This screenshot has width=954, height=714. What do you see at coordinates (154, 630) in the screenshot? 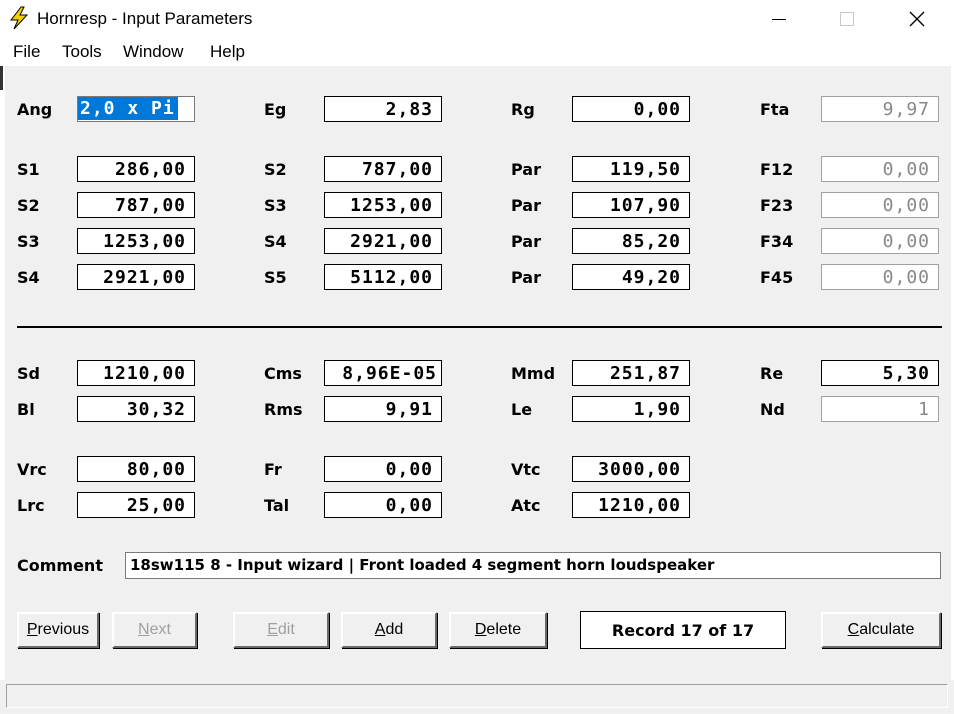
I see `next-button: Next` at bounding box center [154, 630].